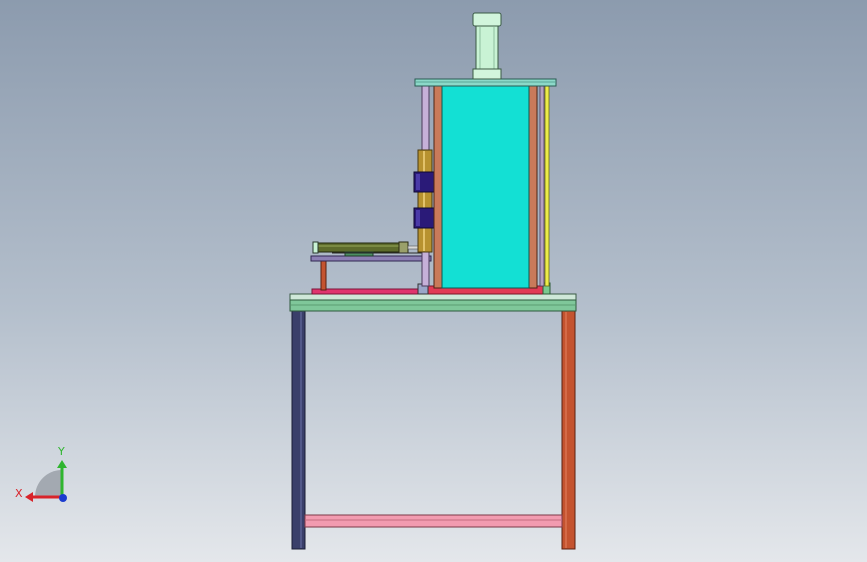 The height and width of the screenshot is (562, 867). I want to click on guide-rod-yellow, so click(547, 186).